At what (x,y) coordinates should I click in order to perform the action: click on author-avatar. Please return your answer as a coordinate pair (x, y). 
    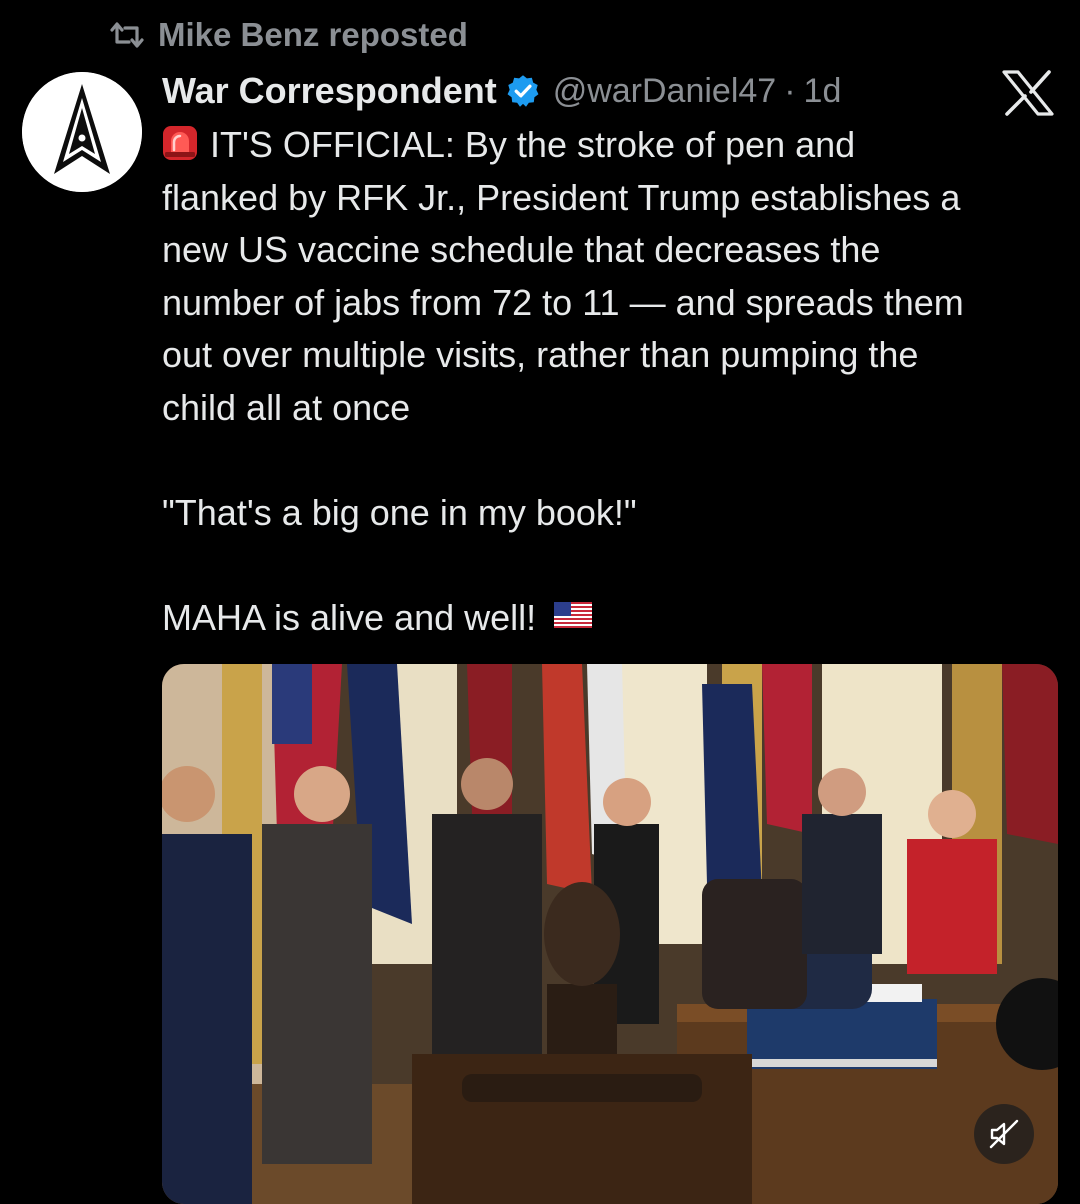
    Looking at the image, I should click on (82, 132).